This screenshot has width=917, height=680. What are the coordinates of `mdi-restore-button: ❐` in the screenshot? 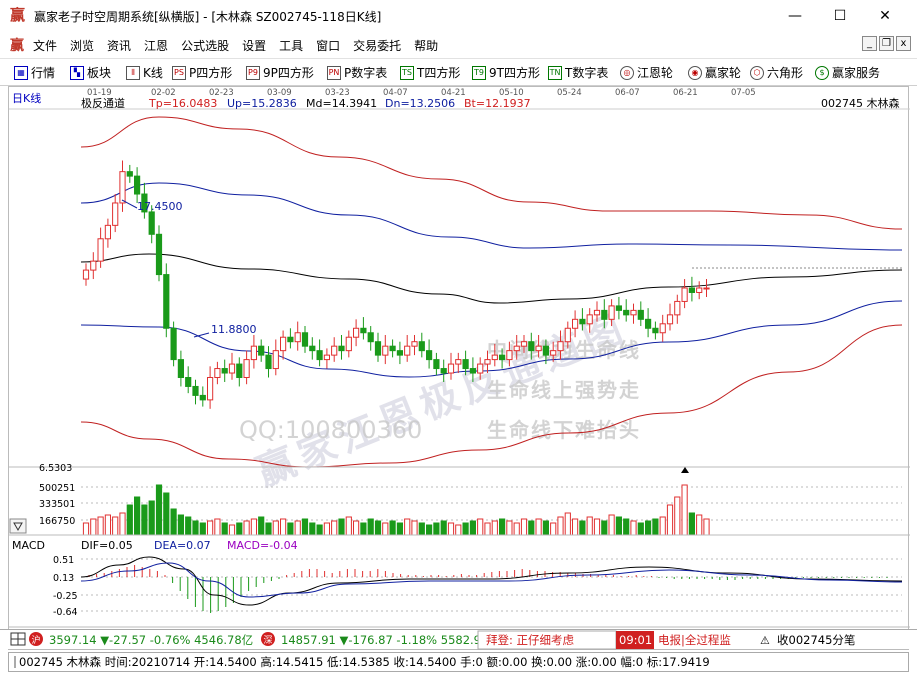 It's located at (886, 43).